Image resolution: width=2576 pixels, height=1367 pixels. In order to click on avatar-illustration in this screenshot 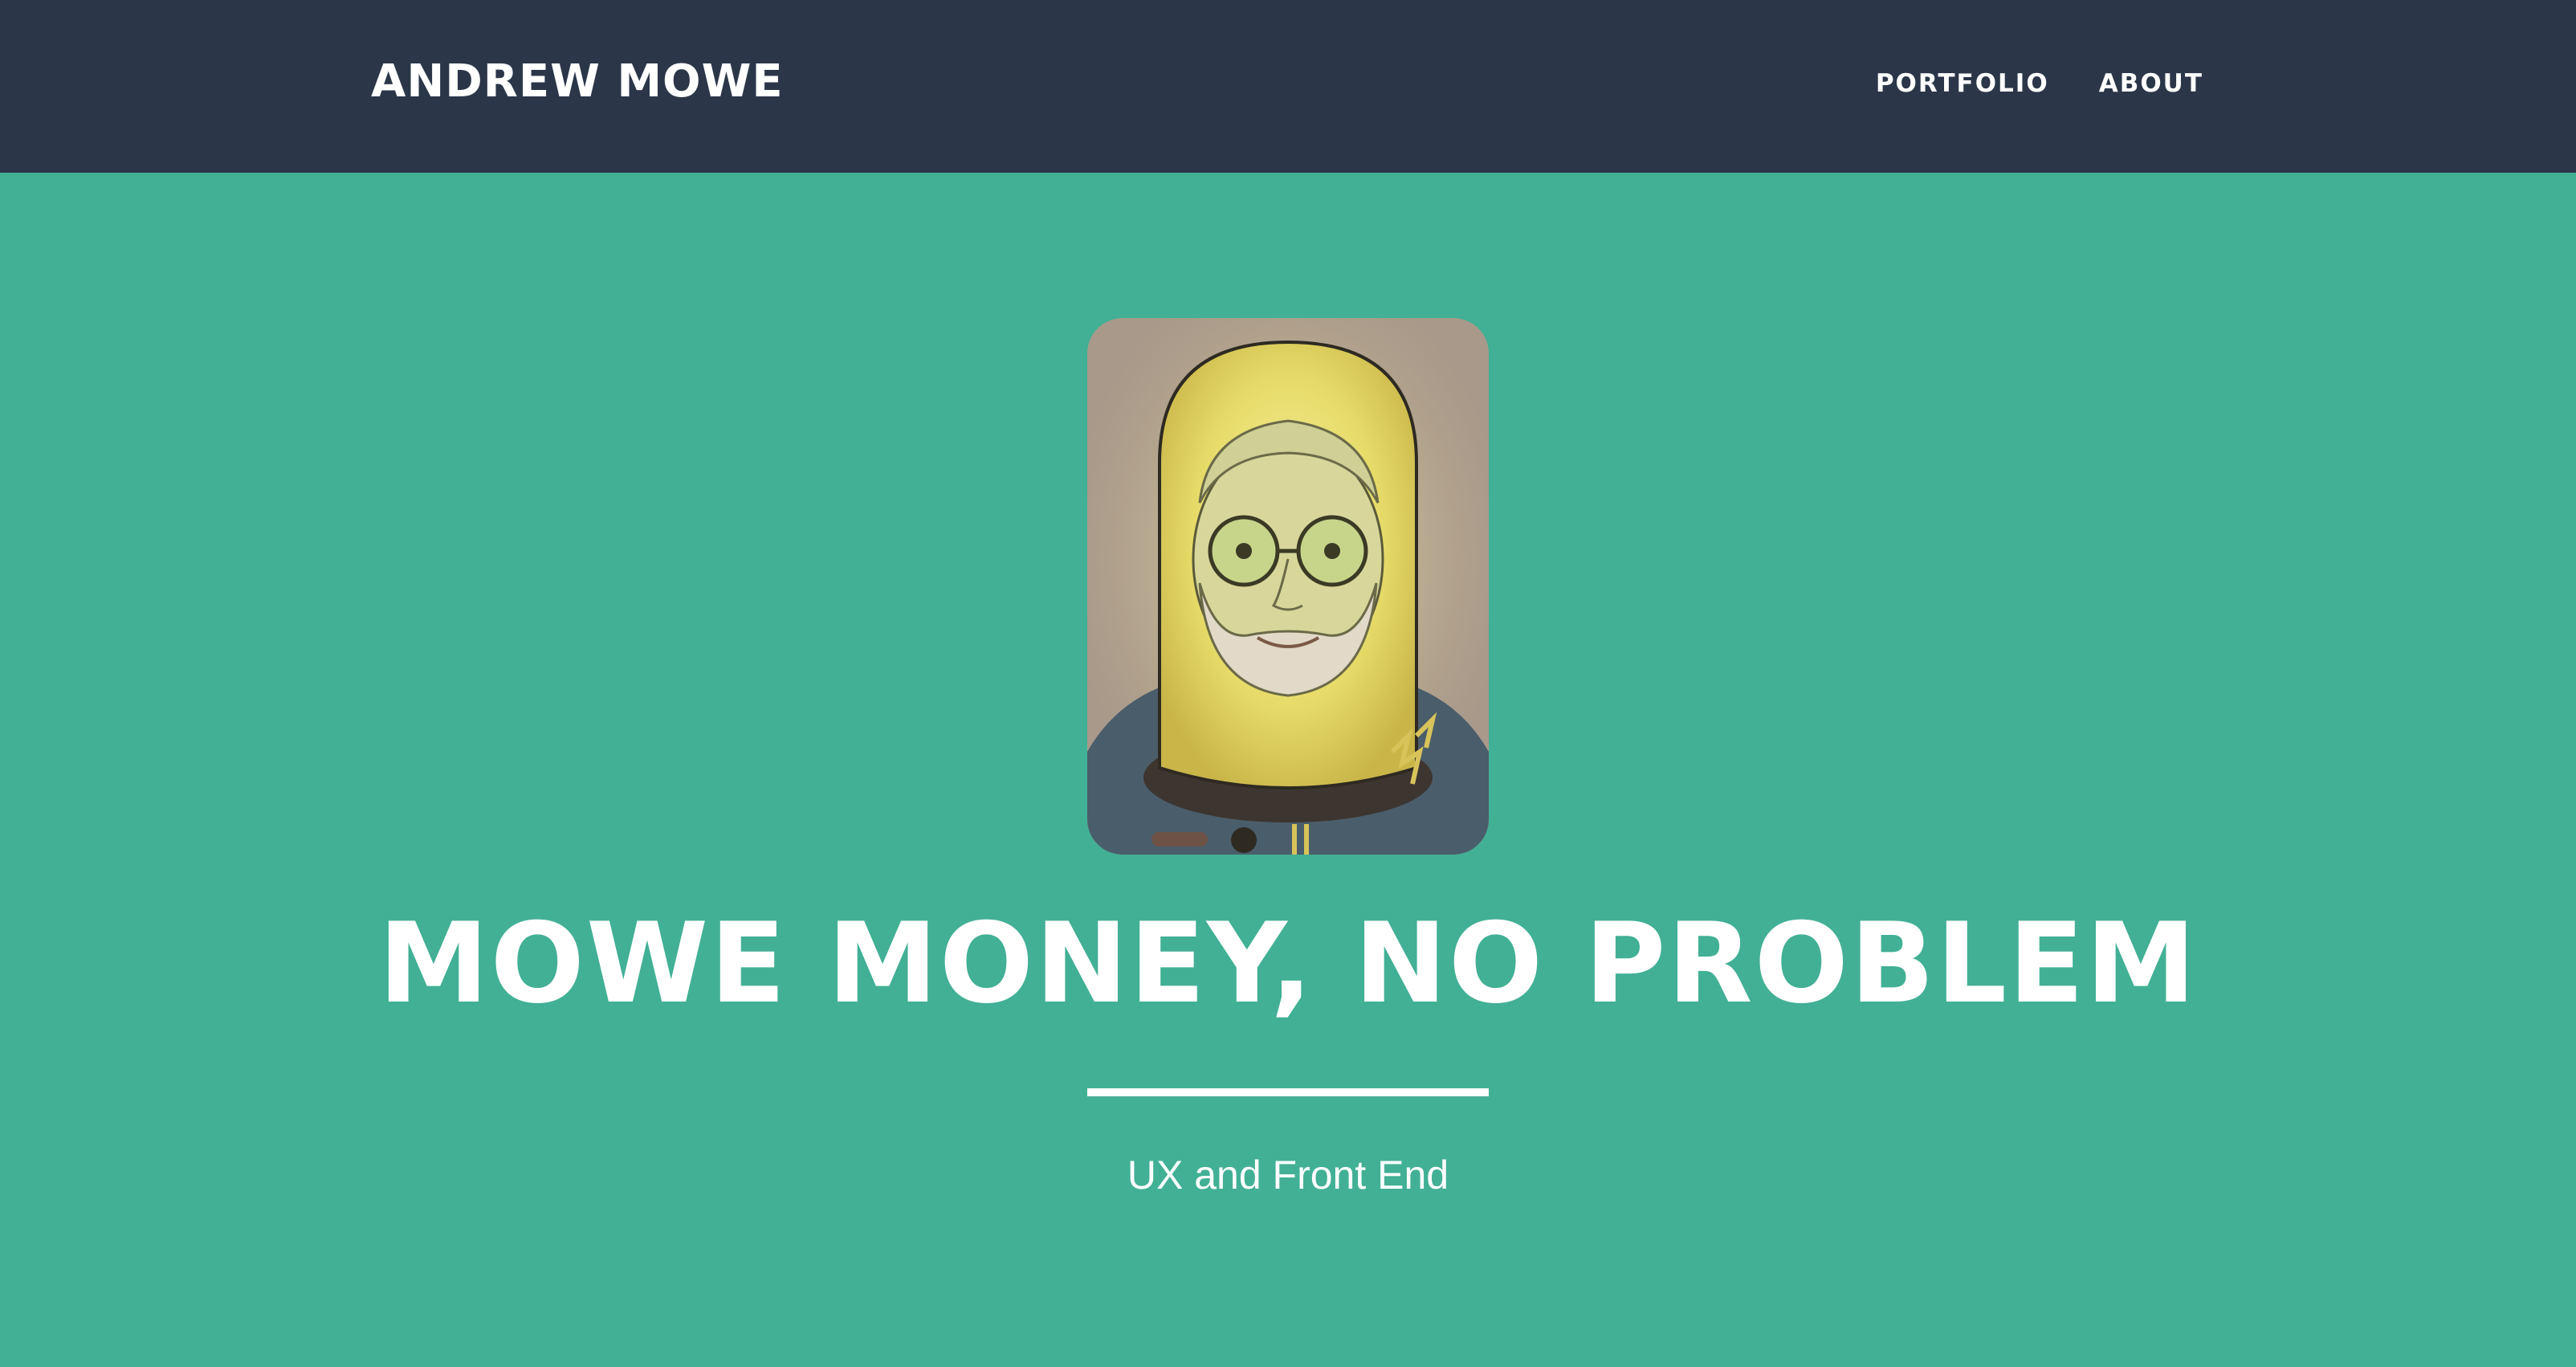, I will do `click(1288, 586)`.